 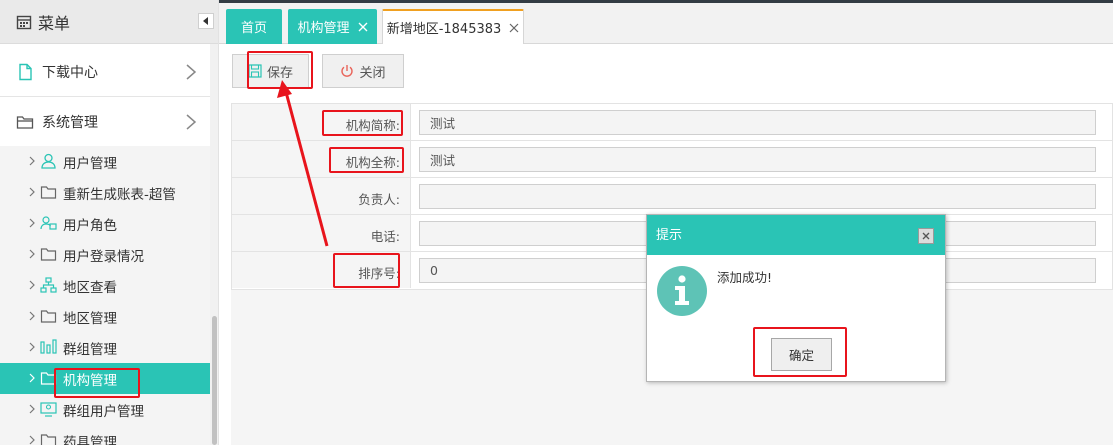 I want to click on dialog-message: 添加成功!, so click(x=745, y=277).